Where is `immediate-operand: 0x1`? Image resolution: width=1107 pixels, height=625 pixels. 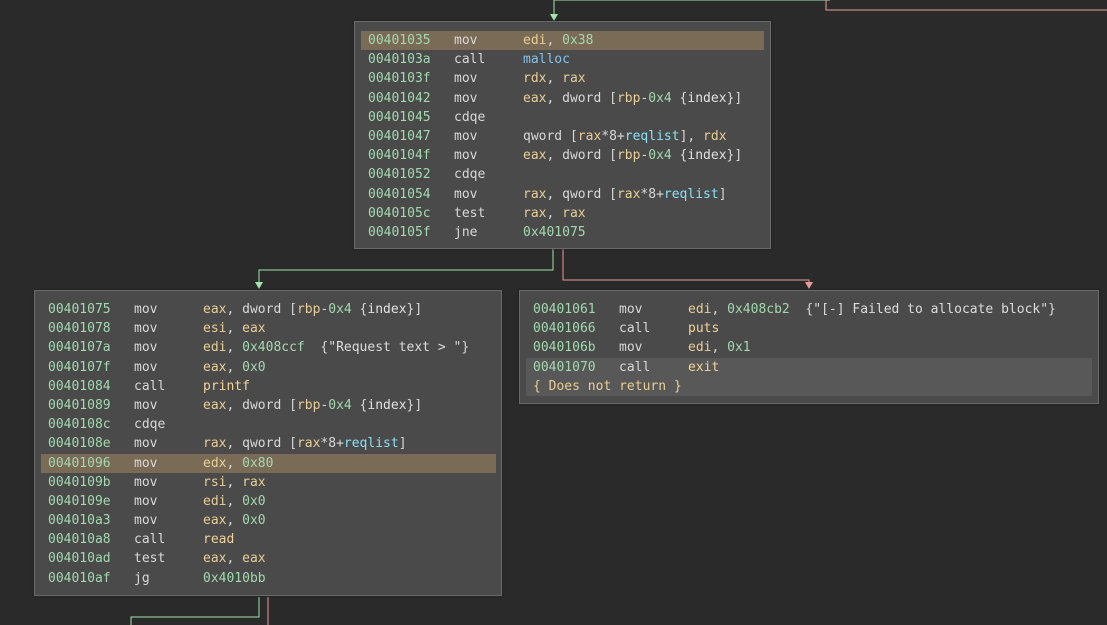 immediate-operand: 0x1 is located at coordinates (738, 347).